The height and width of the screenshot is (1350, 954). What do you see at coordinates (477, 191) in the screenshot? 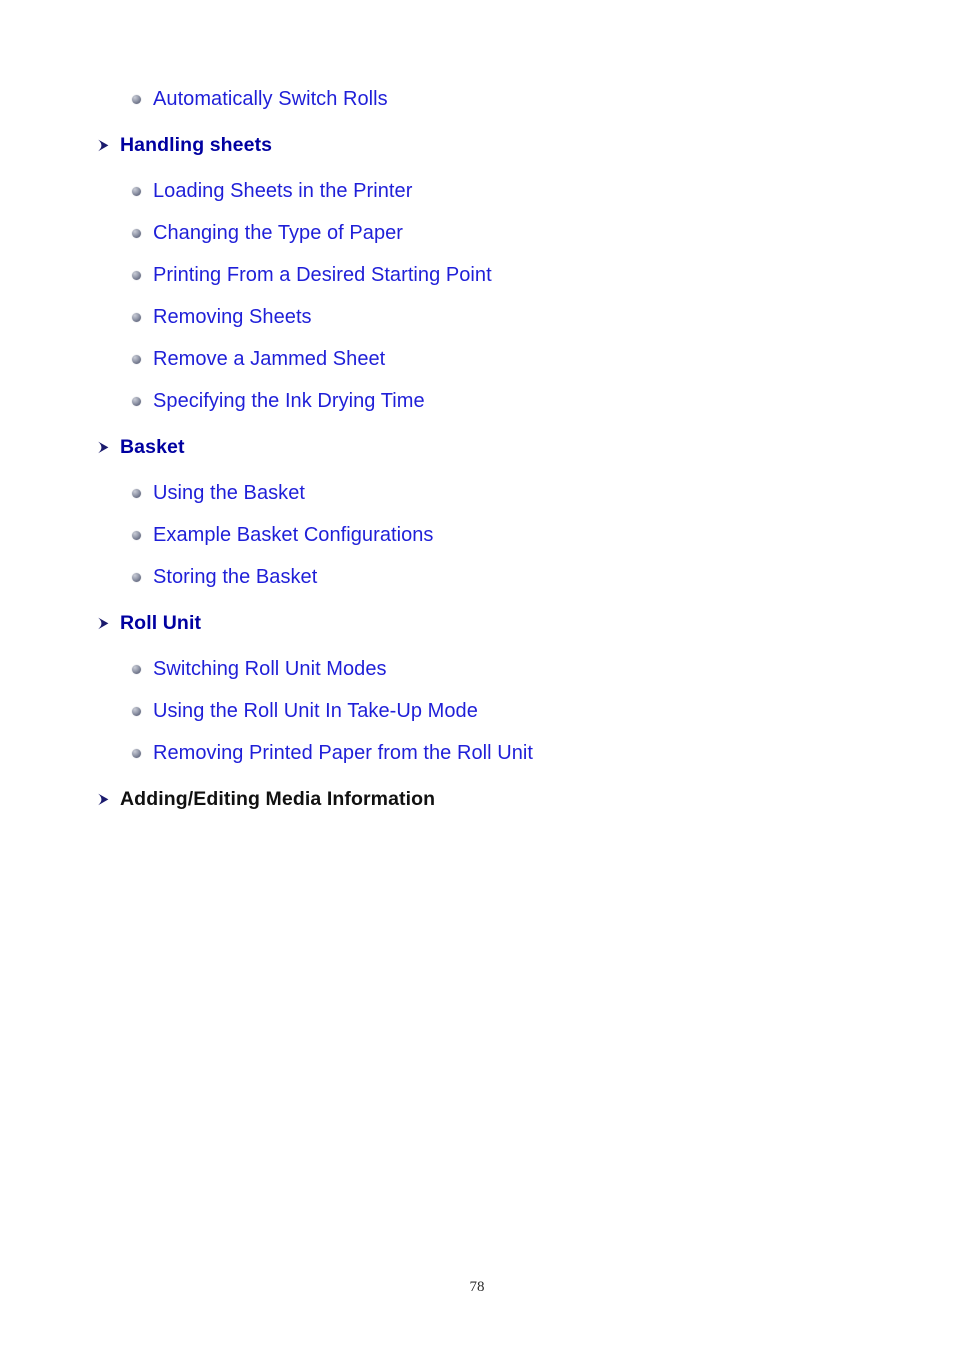
I see `toc-item-row: Loading Sheets in the Printer` at bounding box center [477, 191].